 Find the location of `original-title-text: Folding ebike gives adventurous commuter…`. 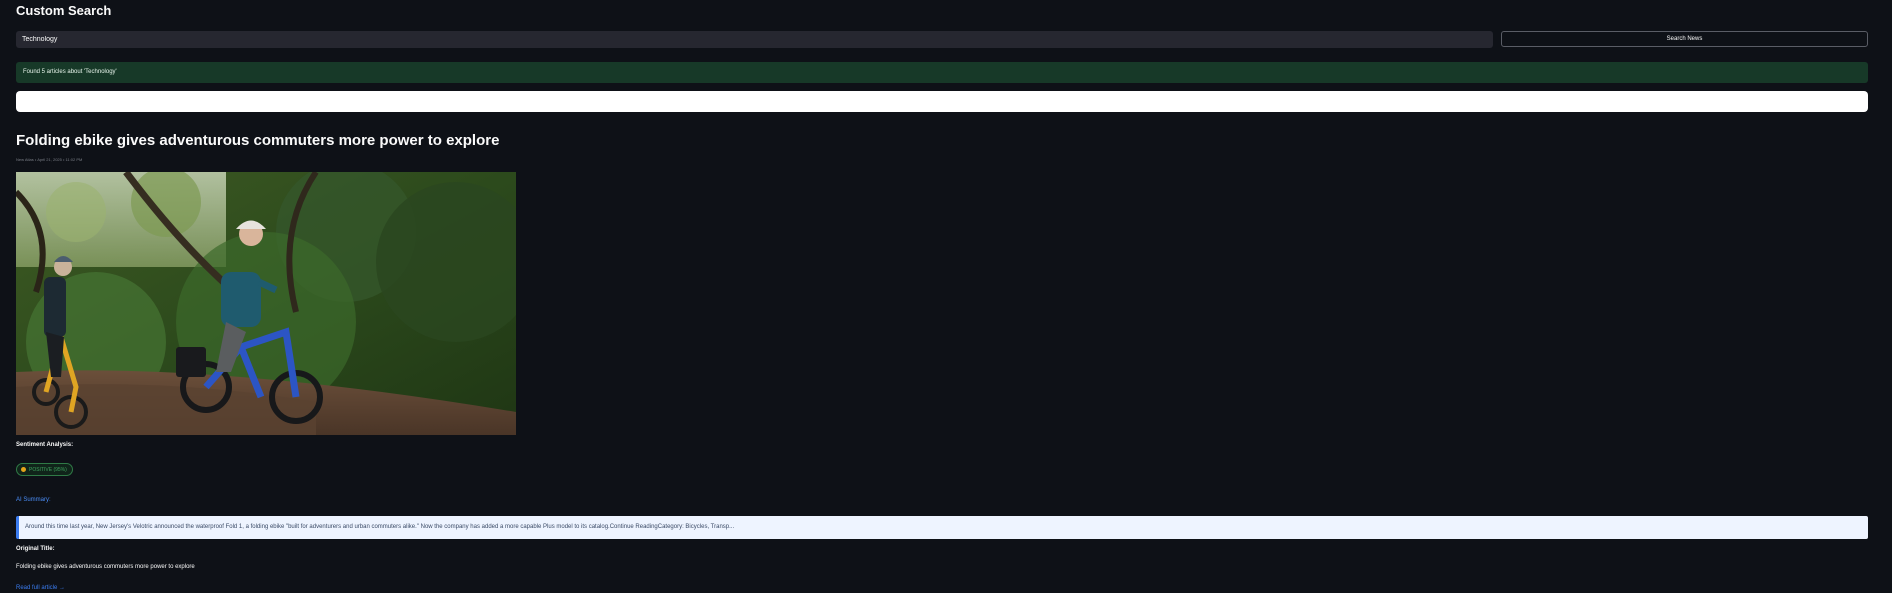

original-title-text: Folding ebike gives adventurous commuter… is located at coordinates (105, 567).